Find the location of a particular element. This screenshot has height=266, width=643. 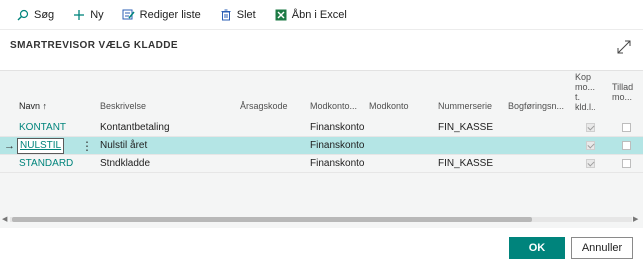

trash-icon is located at coordinates (226, 15).